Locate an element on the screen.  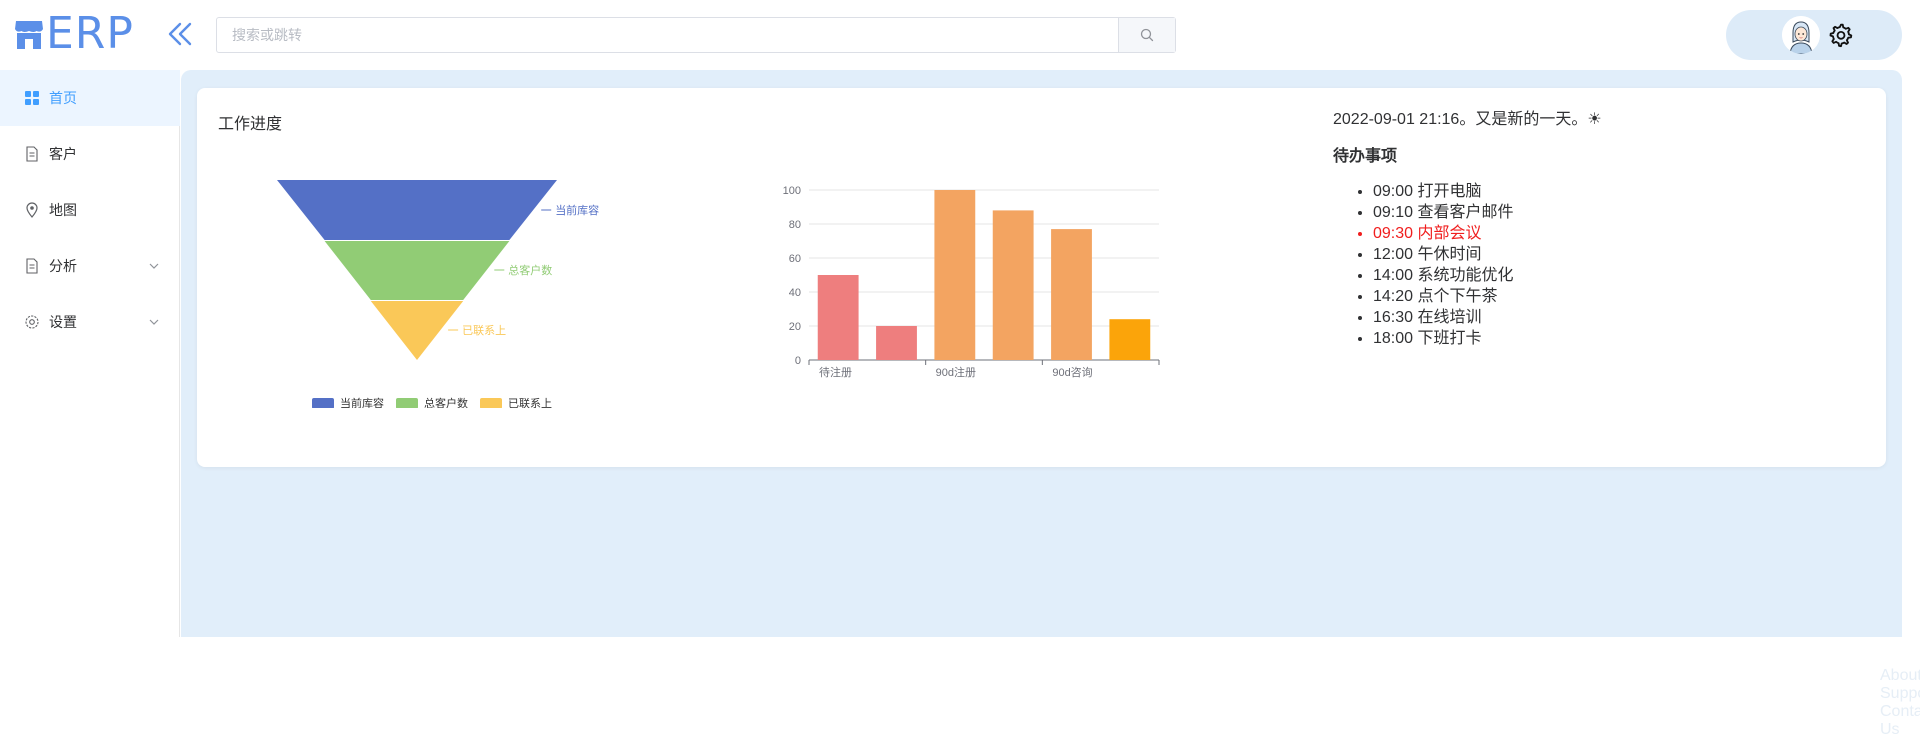
app-logo: ERP is located at coordinates (74, 34).